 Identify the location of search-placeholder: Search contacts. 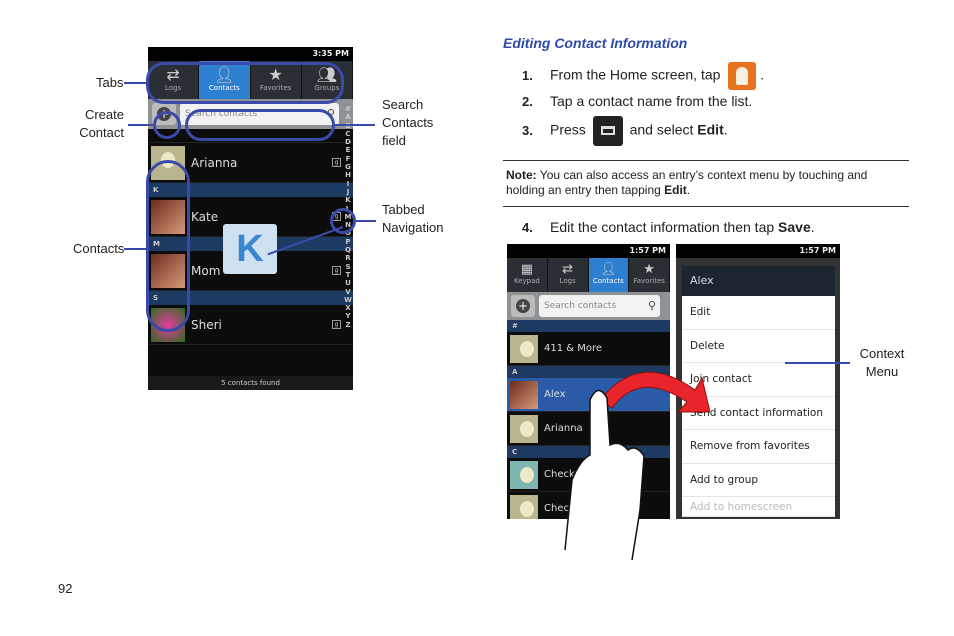
(580, 306).